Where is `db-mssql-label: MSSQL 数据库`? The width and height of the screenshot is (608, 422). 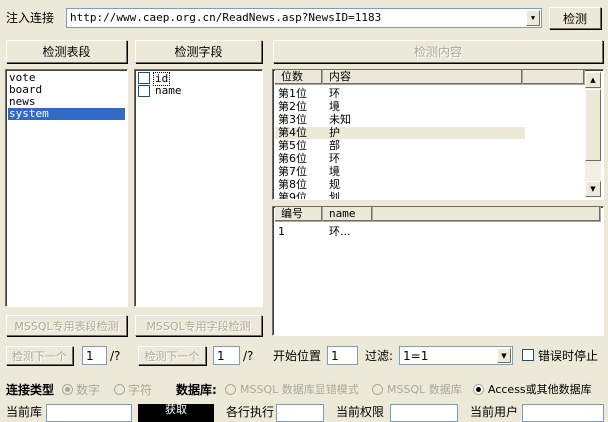
db-mssql-label: MSSQL 数据库 is located at coordinates (424, 389).